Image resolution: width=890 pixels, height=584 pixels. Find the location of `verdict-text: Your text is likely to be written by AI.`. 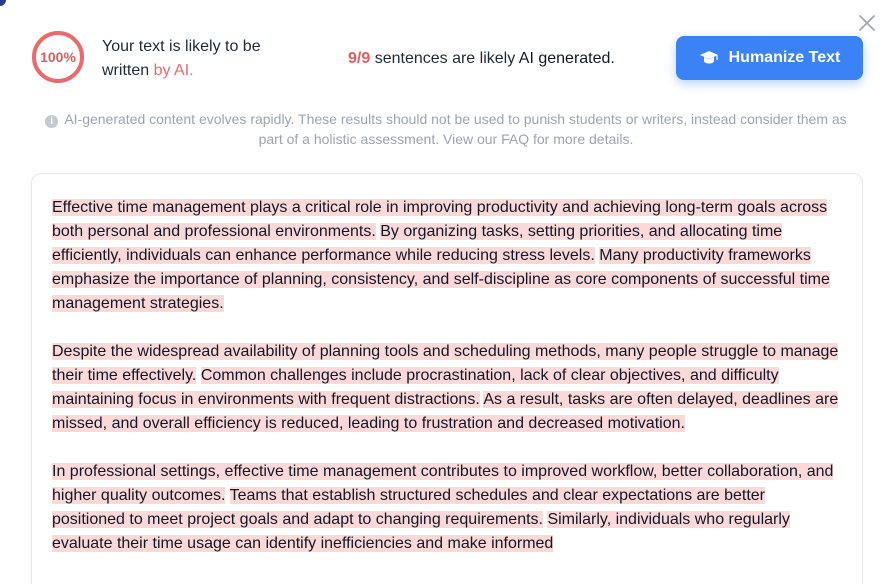

verdict-text: Your text is likely to be written by AI. is located at coordinates (207, 59).